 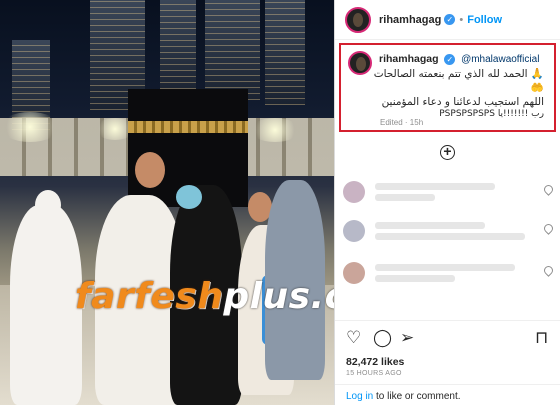 What do you see at coordinates (382, 337) in the screenshot?
I see `comment-icon: ◯` at bounding box center [382, 337].